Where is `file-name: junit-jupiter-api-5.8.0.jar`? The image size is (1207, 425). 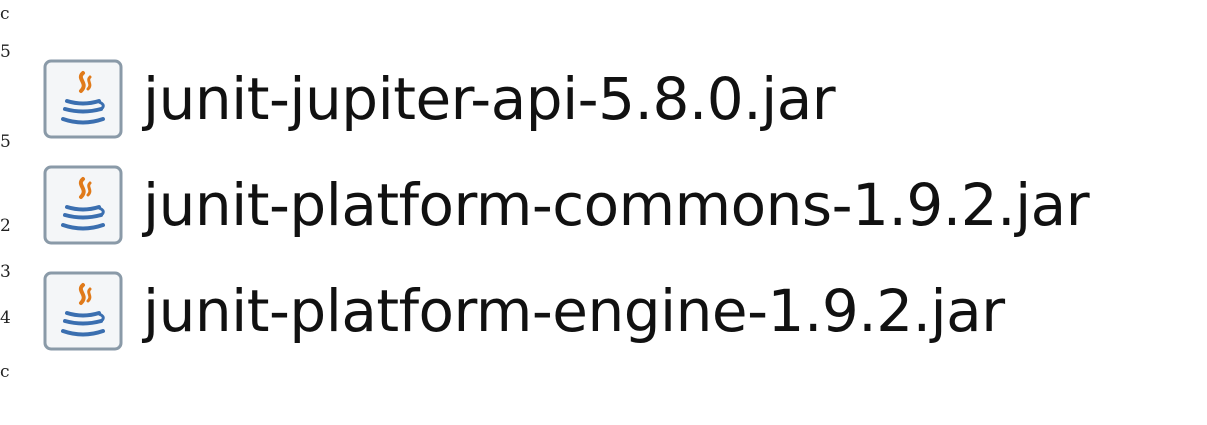 file-name: junit-jupiter-api-5.8.0.jar is located at coordinates (489, 99).